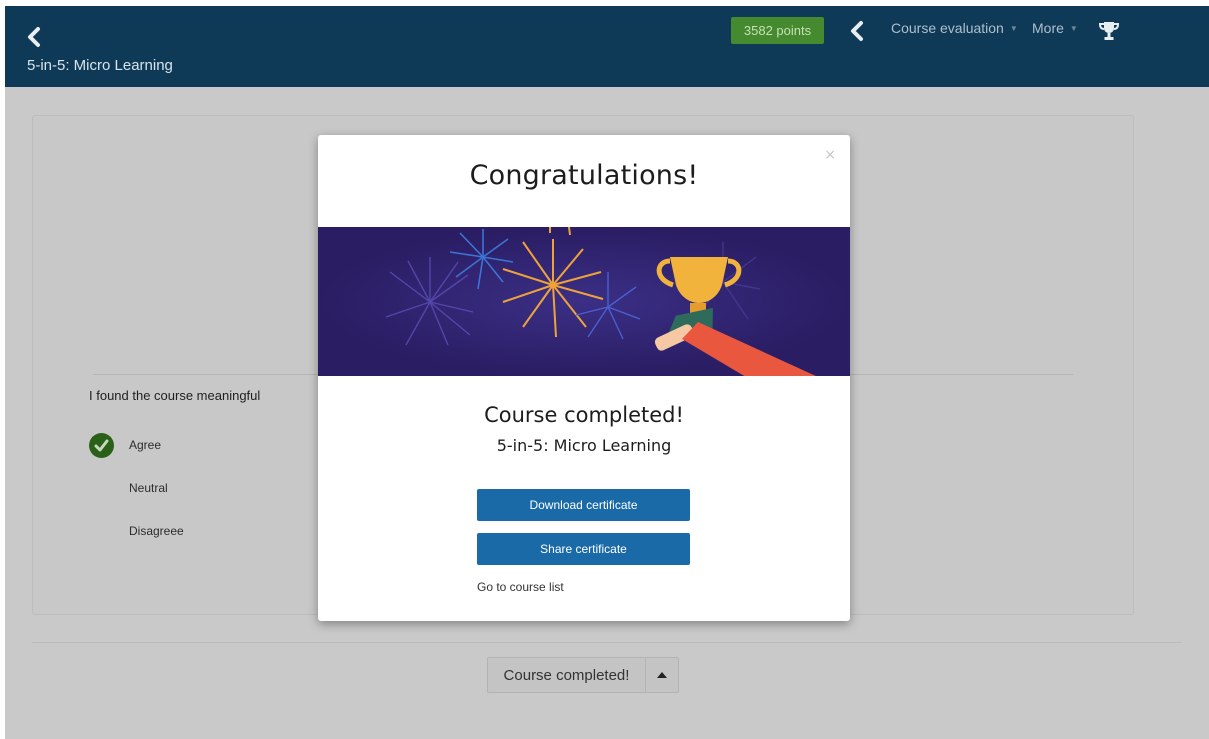 The image size is (1209, 739). I want to click on completion-heading: Course completed!, so click(584, 415).